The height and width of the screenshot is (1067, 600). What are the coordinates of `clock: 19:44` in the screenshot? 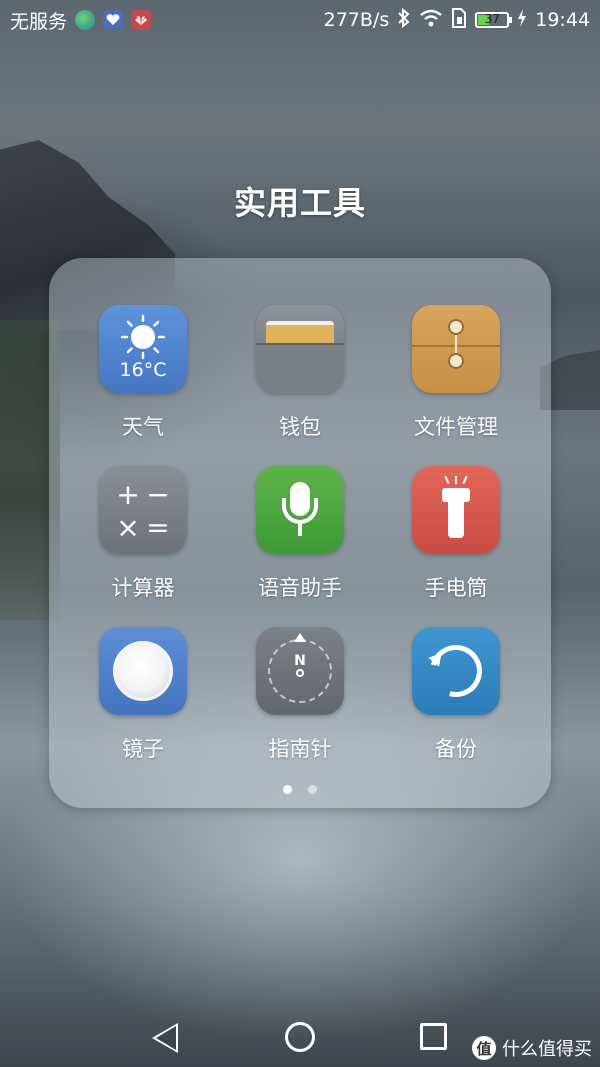 It's located at (562, 20).